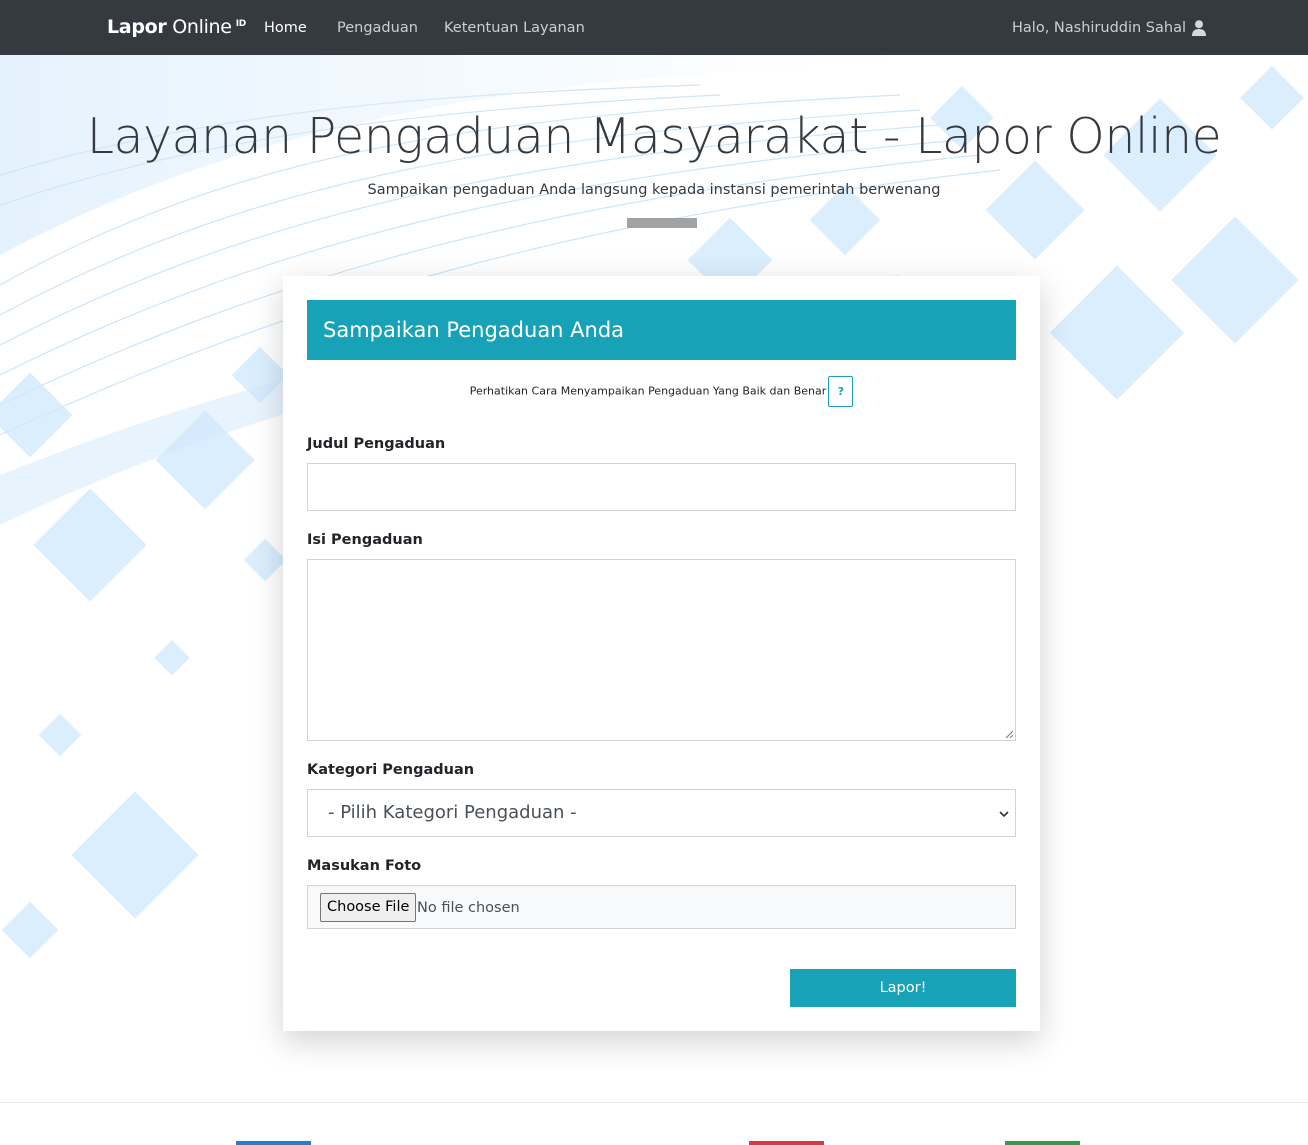 The width and height of the screenshot is (1308, 1145). I want to click on content-textarea, so click(661, 650).